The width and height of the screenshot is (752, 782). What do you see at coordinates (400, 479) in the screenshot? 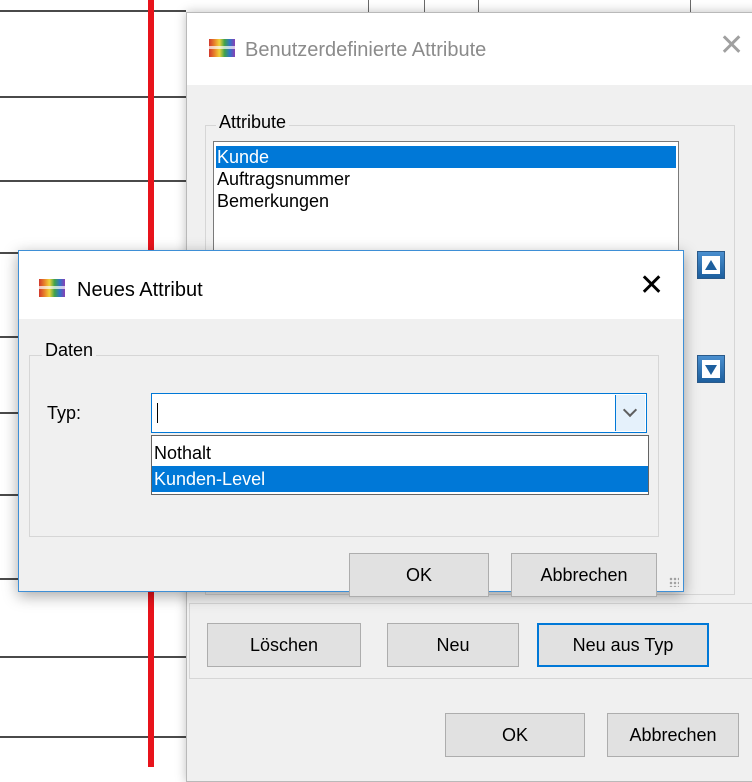
I see `dropdown-option: Kunden-Level` at bounding box center [400, 479].